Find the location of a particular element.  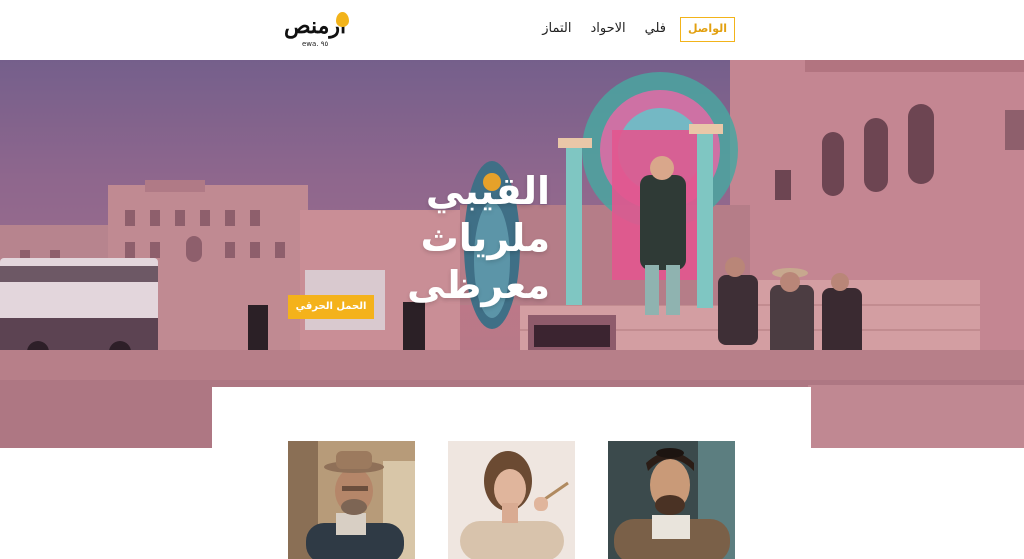

hero-cta-button: الحمل الحرقي is located at coordinates (331, 307).